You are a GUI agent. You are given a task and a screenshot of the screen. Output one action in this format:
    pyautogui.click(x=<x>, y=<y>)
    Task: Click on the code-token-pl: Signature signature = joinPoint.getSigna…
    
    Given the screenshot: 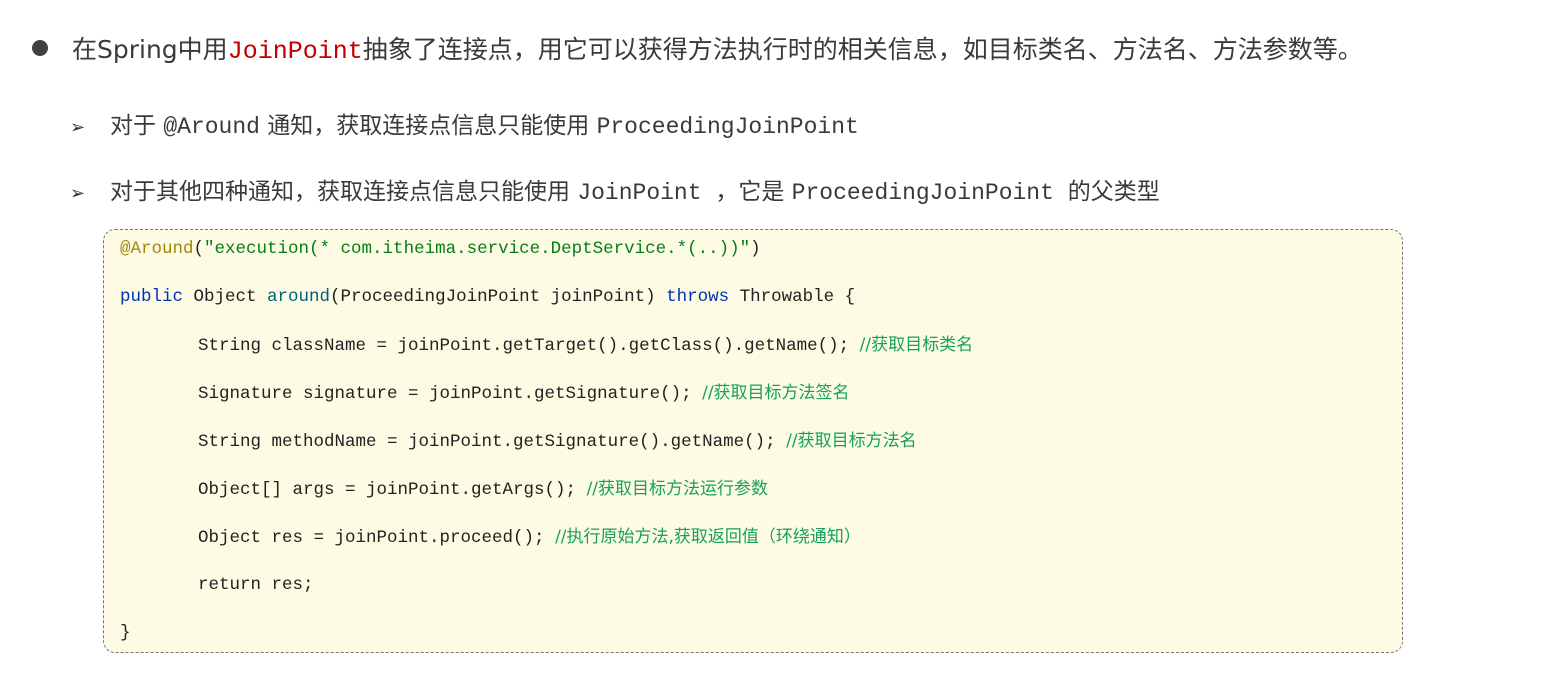 What is the action you would take?
    pyautogui.click(x=450, y=394)
    